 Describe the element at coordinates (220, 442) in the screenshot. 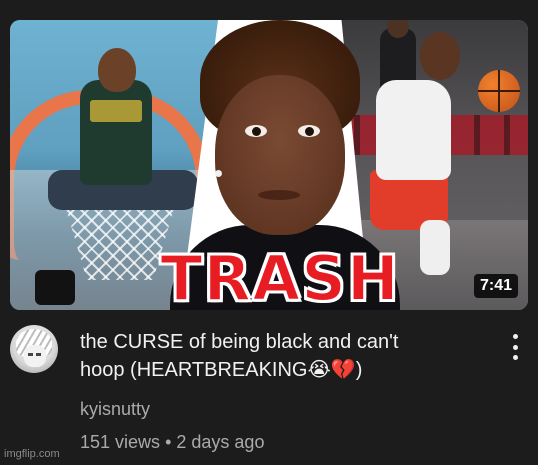

I see `upload-age: 2 days ago` at that location.